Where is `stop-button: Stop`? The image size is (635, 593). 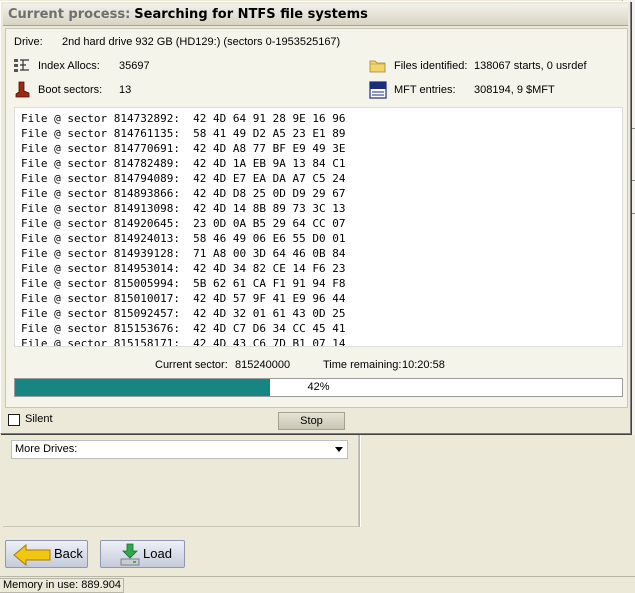 stop-button: Stop is located at coordinates (311, 421).